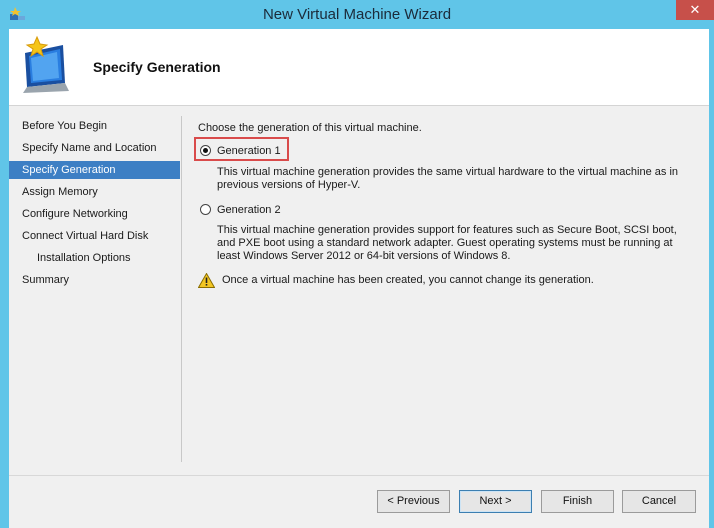 This screenshot has width=714, height=528. I want to click on finish-button: Finish, so click(577, 501).